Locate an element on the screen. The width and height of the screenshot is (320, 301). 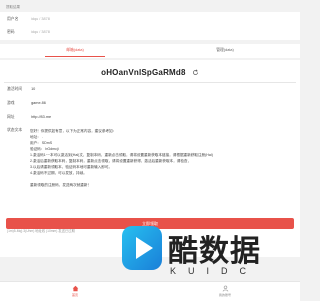
nav-account: 我的账号 is located at coordinates (225, 291).